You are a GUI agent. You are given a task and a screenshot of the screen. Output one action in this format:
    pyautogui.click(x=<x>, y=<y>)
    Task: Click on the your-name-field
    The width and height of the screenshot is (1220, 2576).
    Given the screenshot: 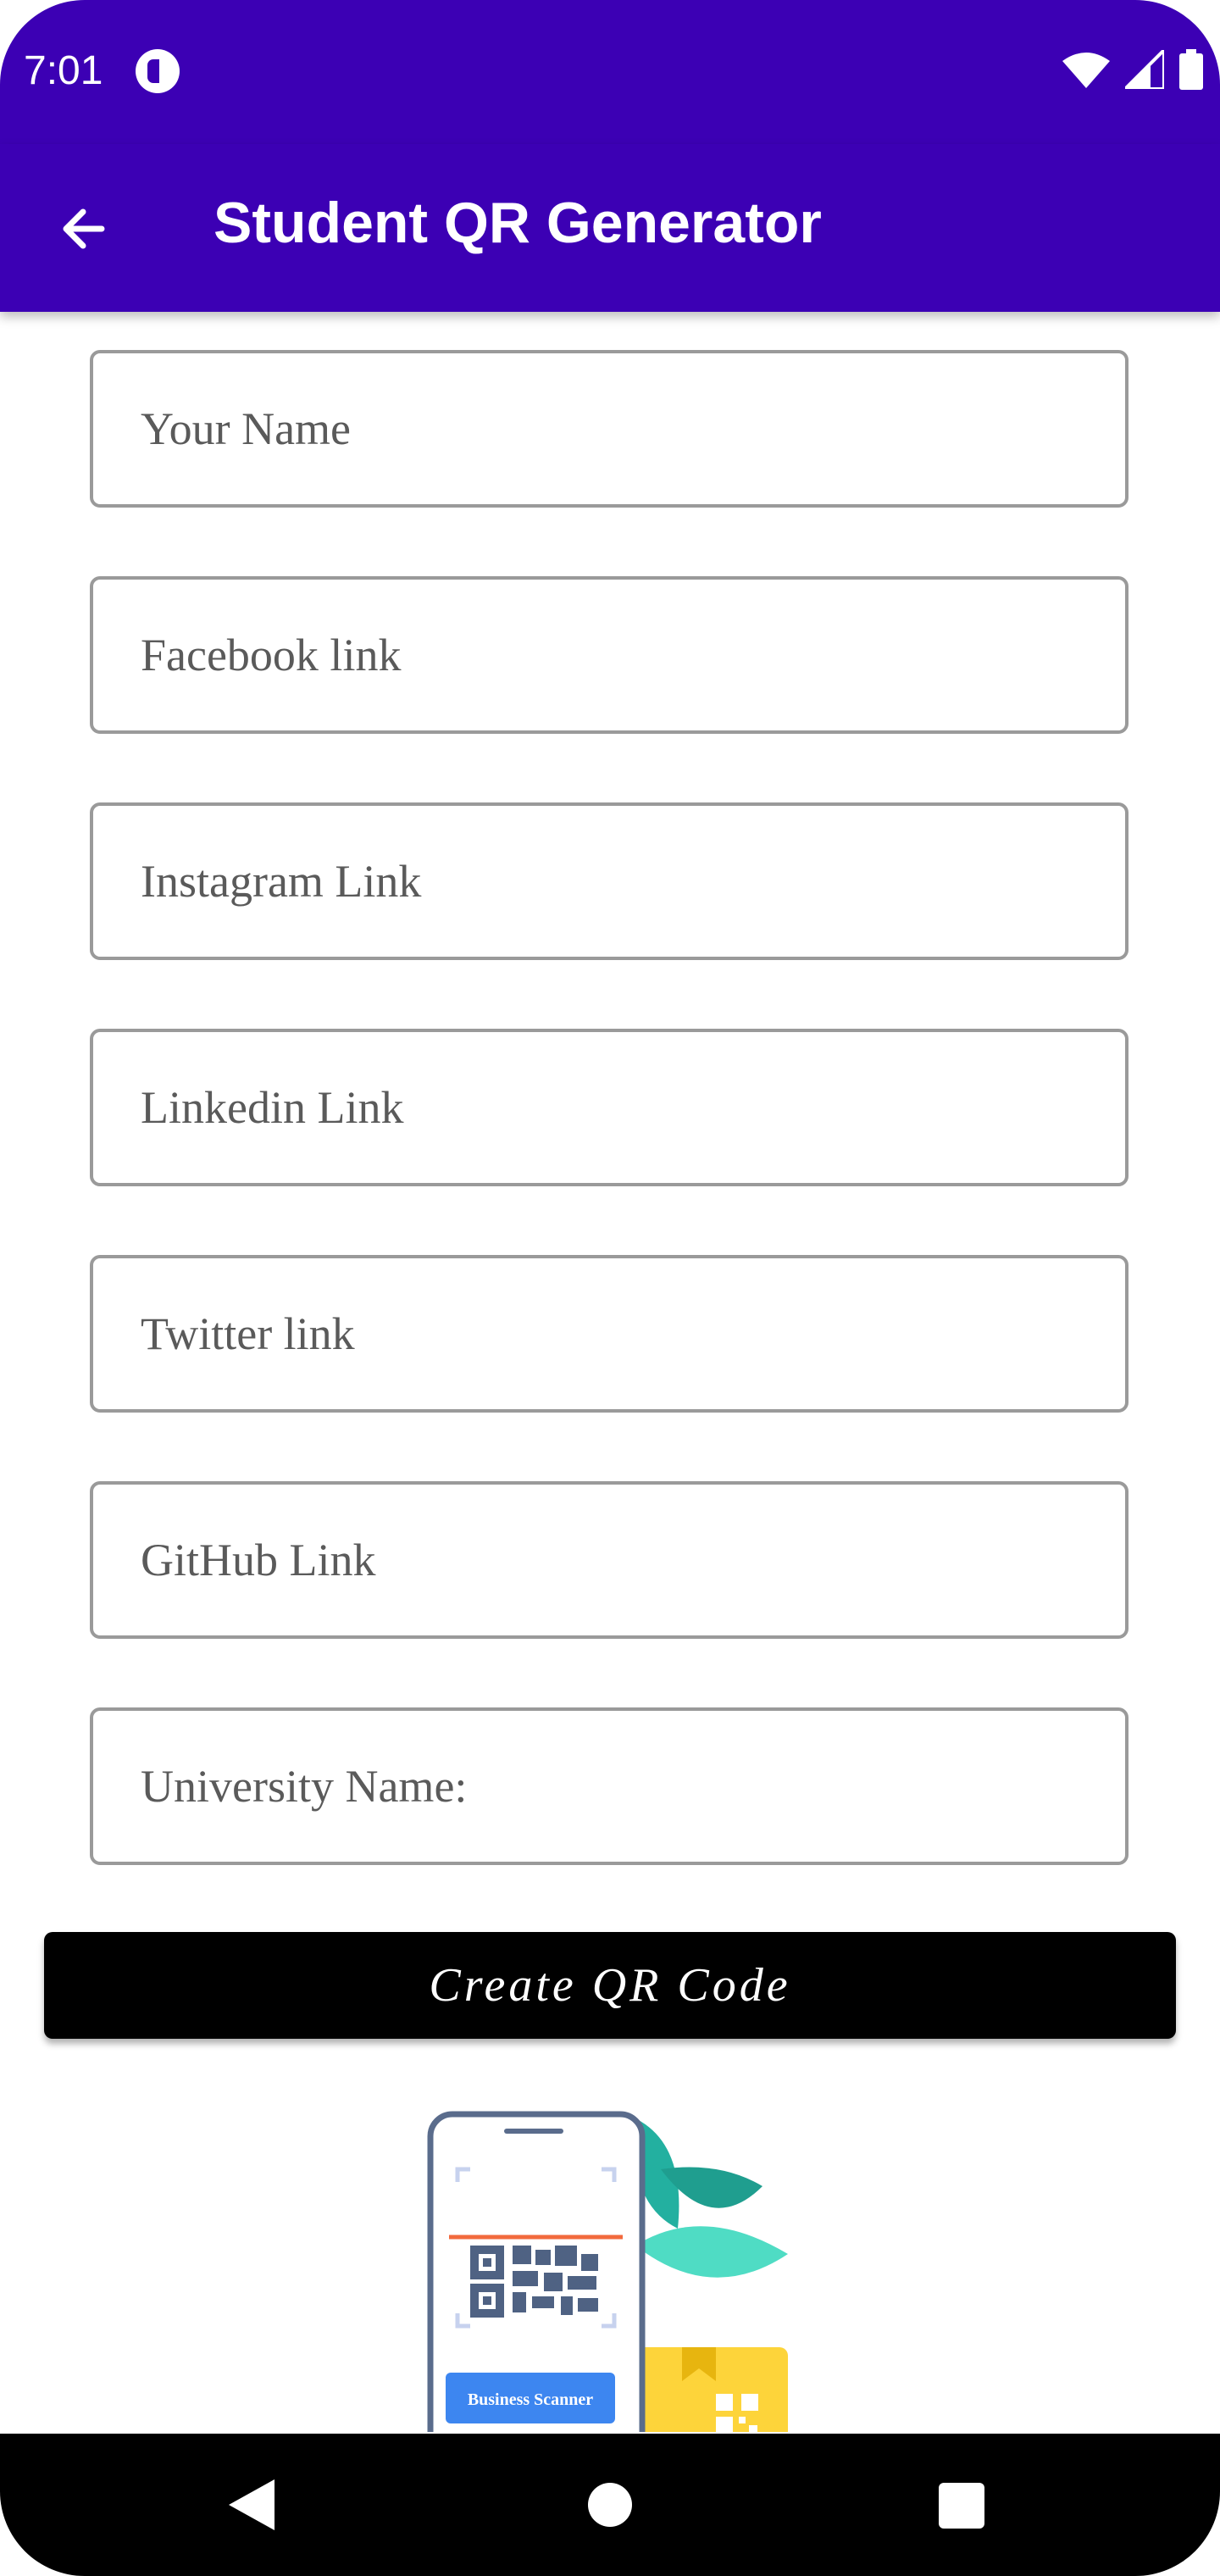 What is the action you would take?
    pyautogui.click(x=609, y=429)
    